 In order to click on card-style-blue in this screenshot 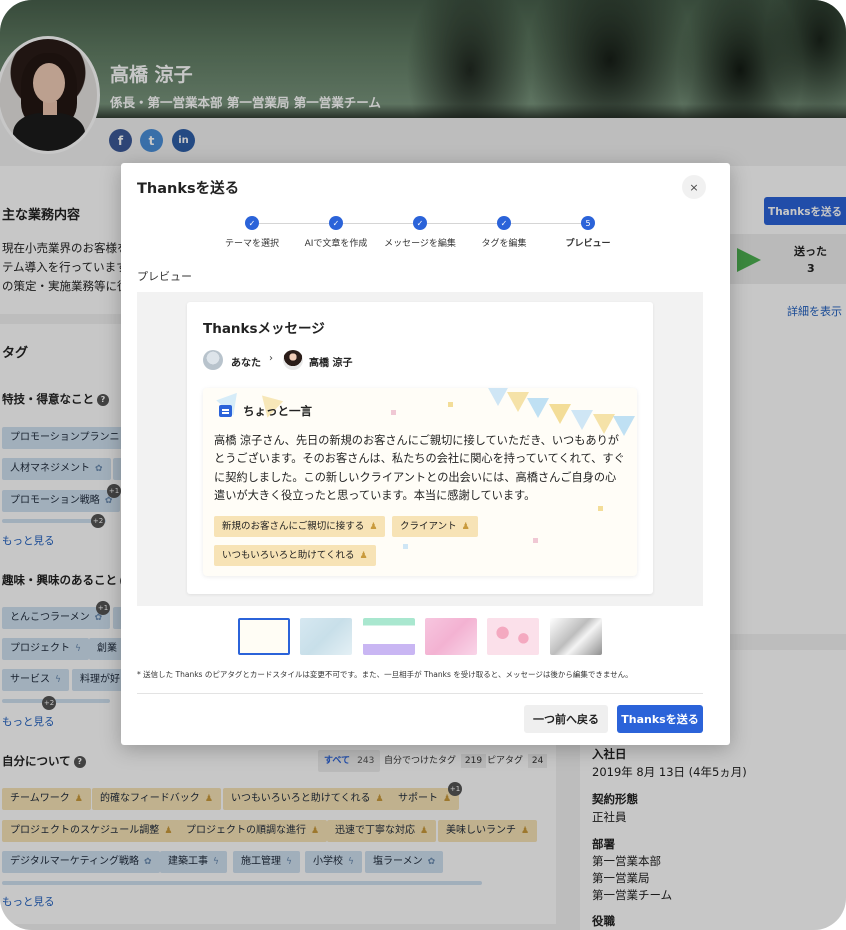, I will do `click(326, 636)`.